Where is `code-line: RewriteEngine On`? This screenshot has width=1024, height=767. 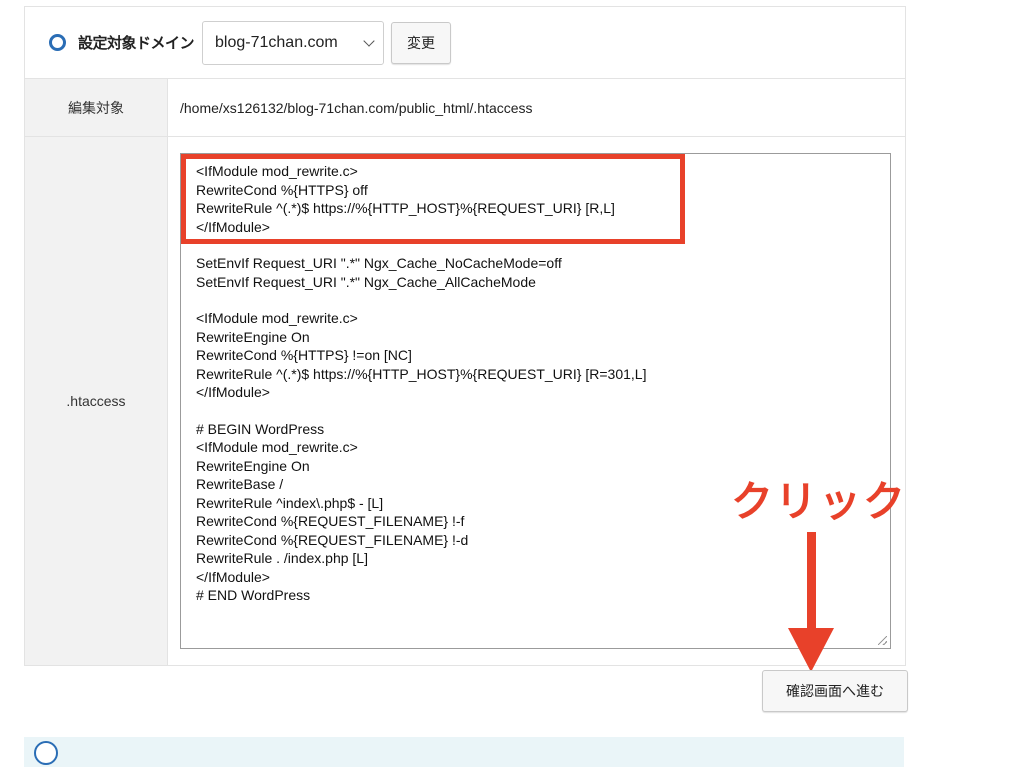 code-line: RewriteEngine On is located at coordinates (253, 336).